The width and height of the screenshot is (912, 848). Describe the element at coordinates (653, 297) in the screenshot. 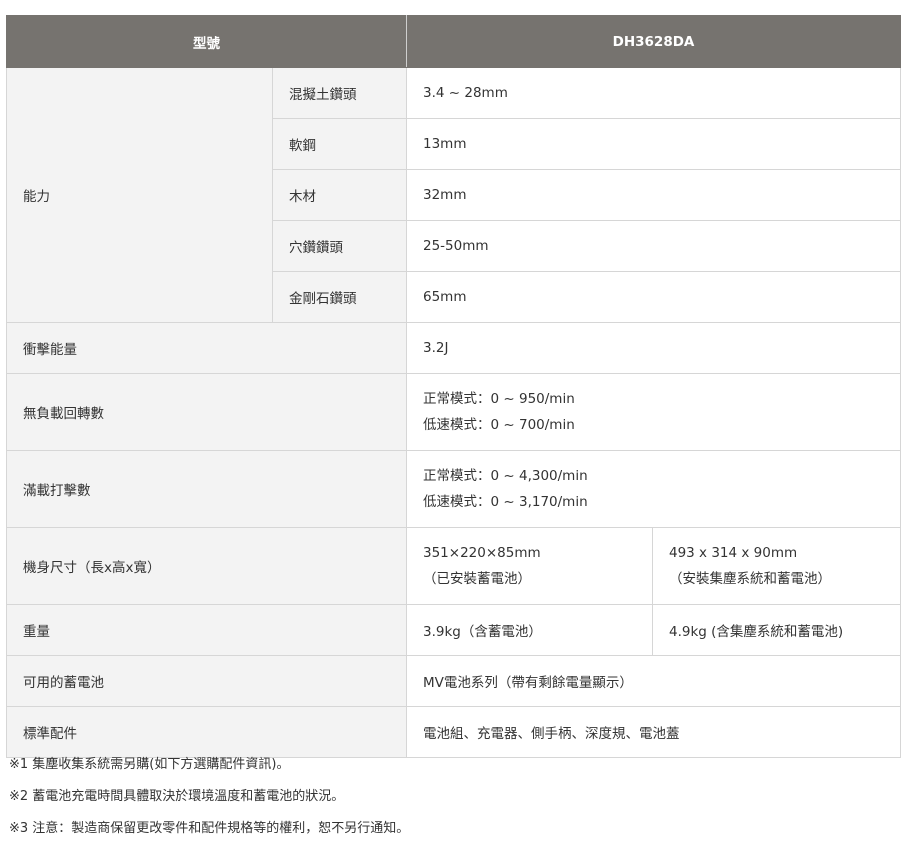

I see `capacity-value: 65mm` at that location.